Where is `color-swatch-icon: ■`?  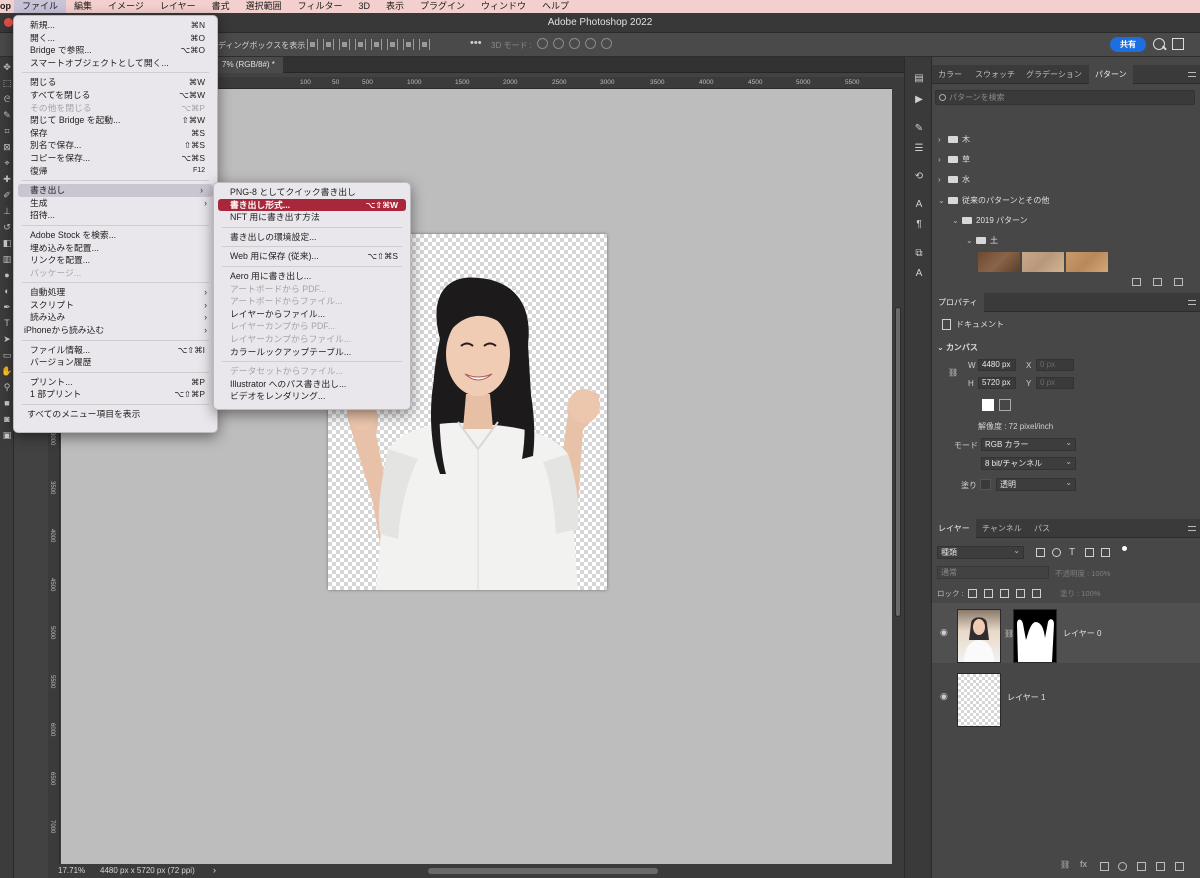 color-swatch-icon: ■ is located at coordinates (7, 403).